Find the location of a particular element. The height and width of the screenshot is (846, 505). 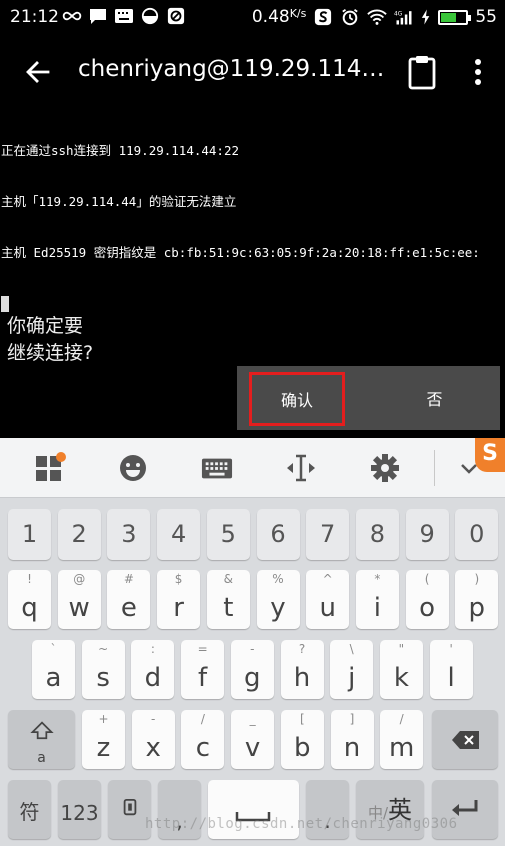

letter-key: & t is located at coordinates (228, 599).